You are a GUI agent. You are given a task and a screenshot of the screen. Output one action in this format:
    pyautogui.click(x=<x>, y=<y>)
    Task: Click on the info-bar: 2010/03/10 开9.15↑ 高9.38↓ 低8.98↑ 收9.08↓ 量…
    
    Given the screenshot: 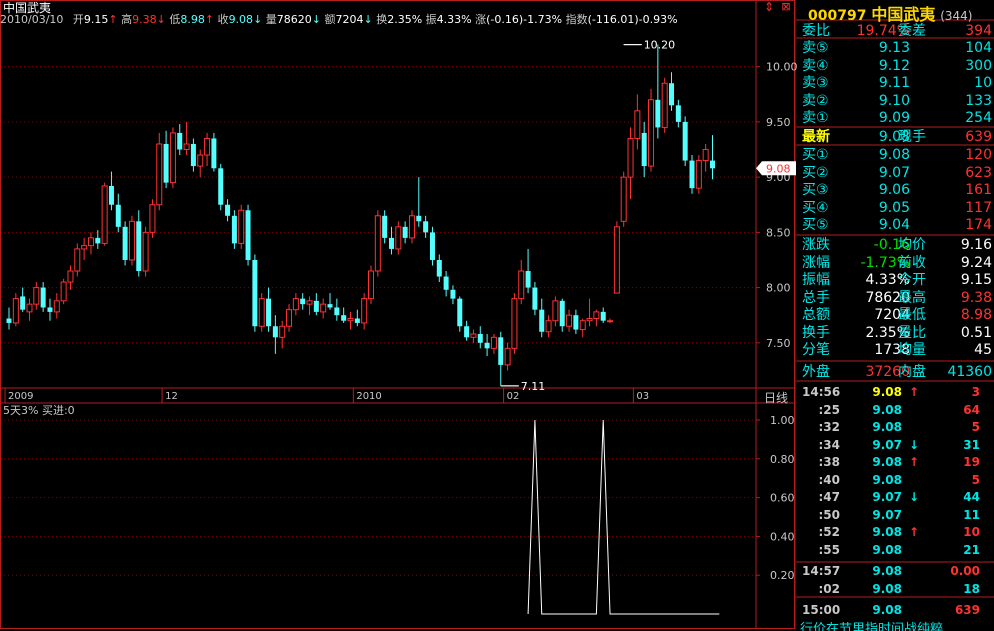 What is the action you would take?
    pyautogui.click(x=339, y=20)
    